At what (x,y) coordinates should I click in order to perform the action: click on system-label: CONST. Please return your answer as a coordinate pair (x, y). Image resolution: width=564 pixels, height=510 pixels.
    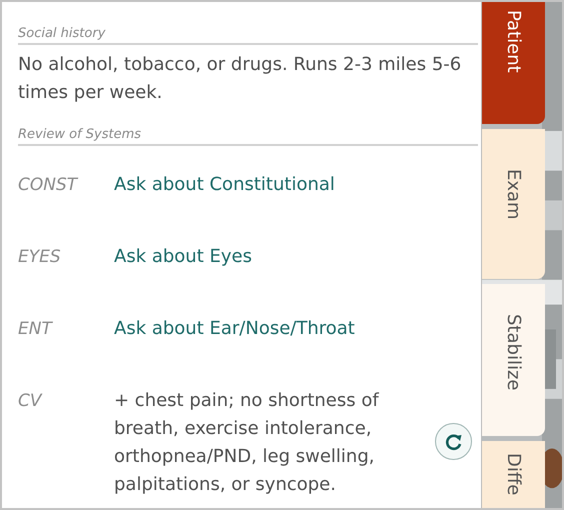
    Looking at the image, I should click on (49, 185).